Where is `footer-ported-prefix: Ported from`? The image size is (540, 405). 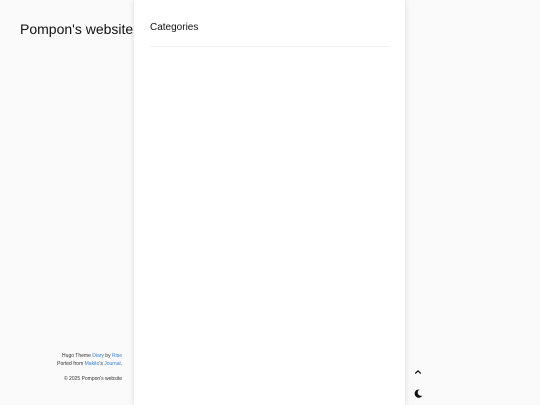 footer-ported-prefix: Ported from is located at coordinates (71, 364).